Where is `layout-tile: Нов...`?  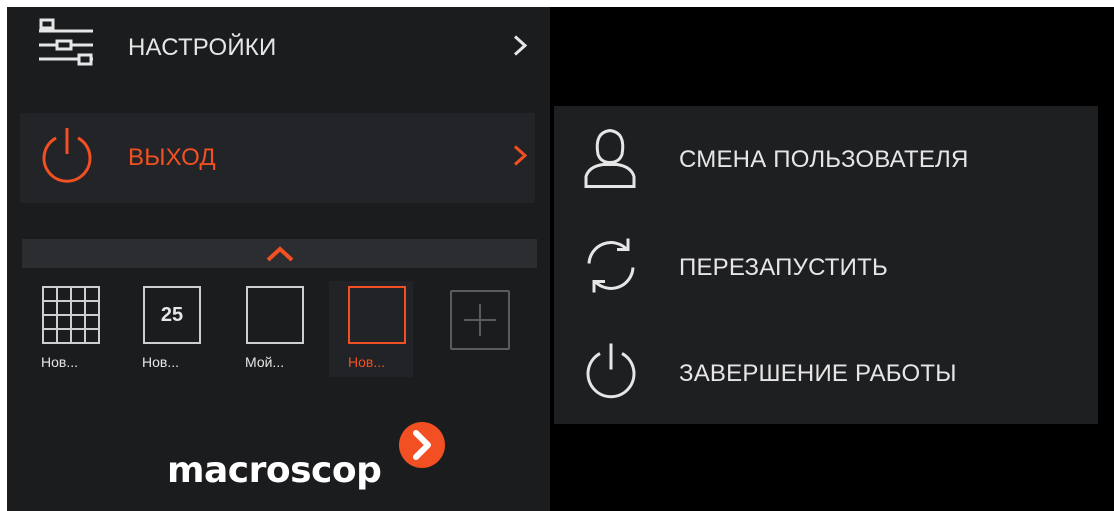
layout-tile: Нов... is located at coordinates (70, 329).